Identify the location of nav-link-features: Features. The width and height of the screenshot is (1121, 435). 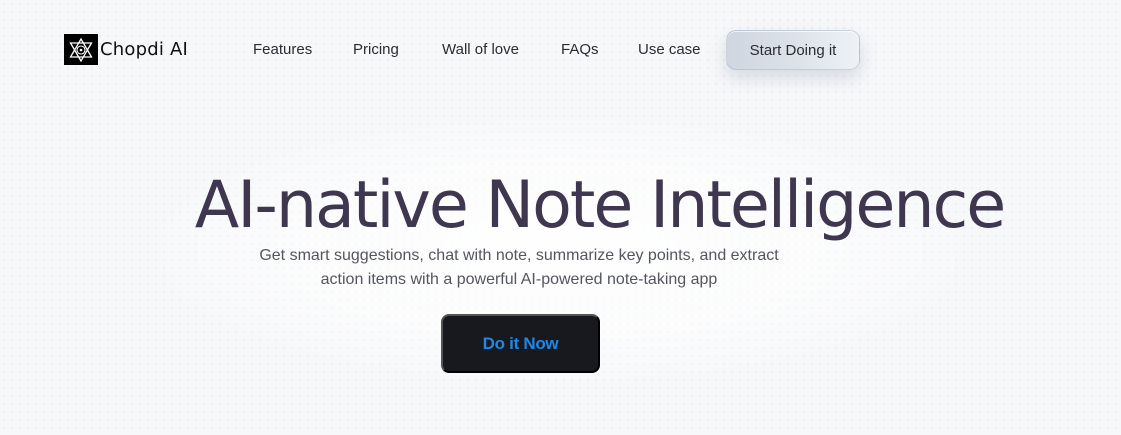
(282, 50).